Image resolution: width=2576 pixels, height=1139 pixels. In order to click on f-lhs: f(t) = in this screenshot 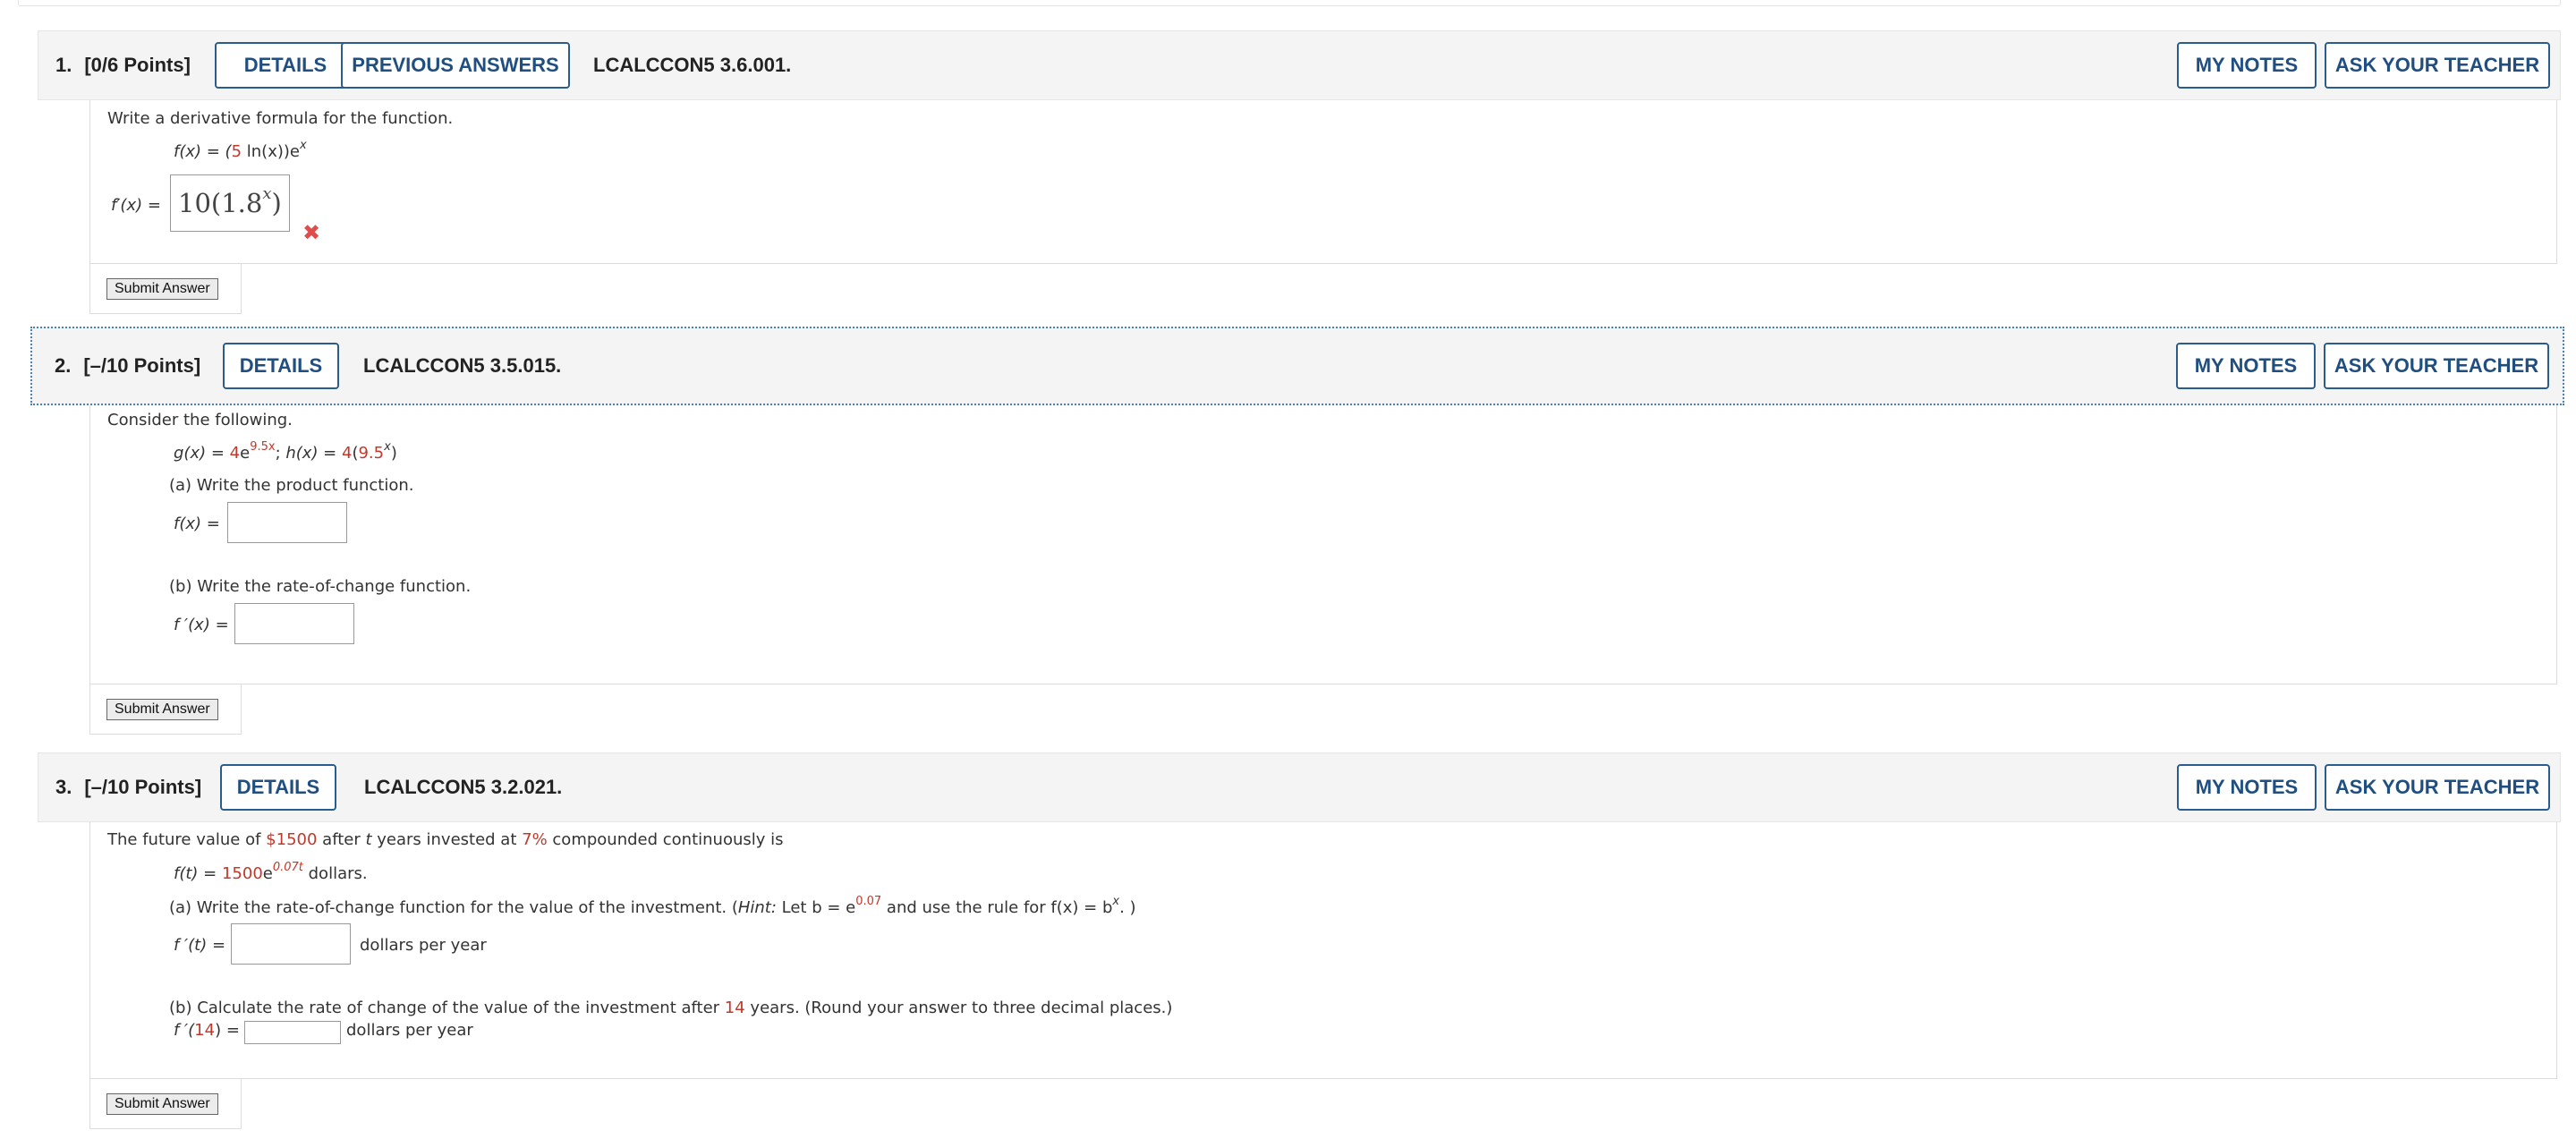, I will do `click(198, 873)`.